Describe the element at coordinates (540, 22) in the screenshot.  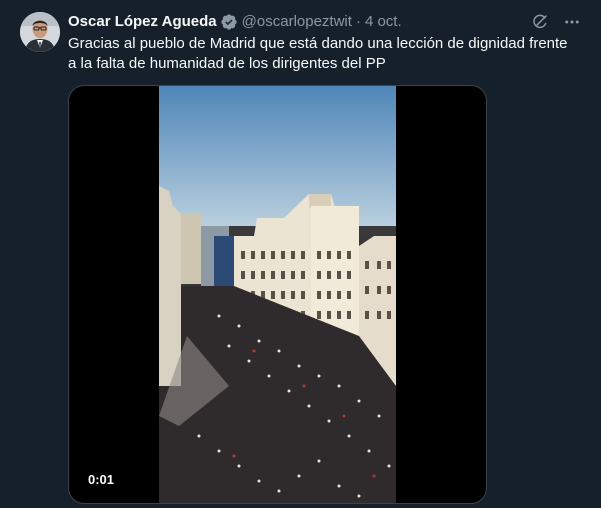
I see `grok-icon` at that location.